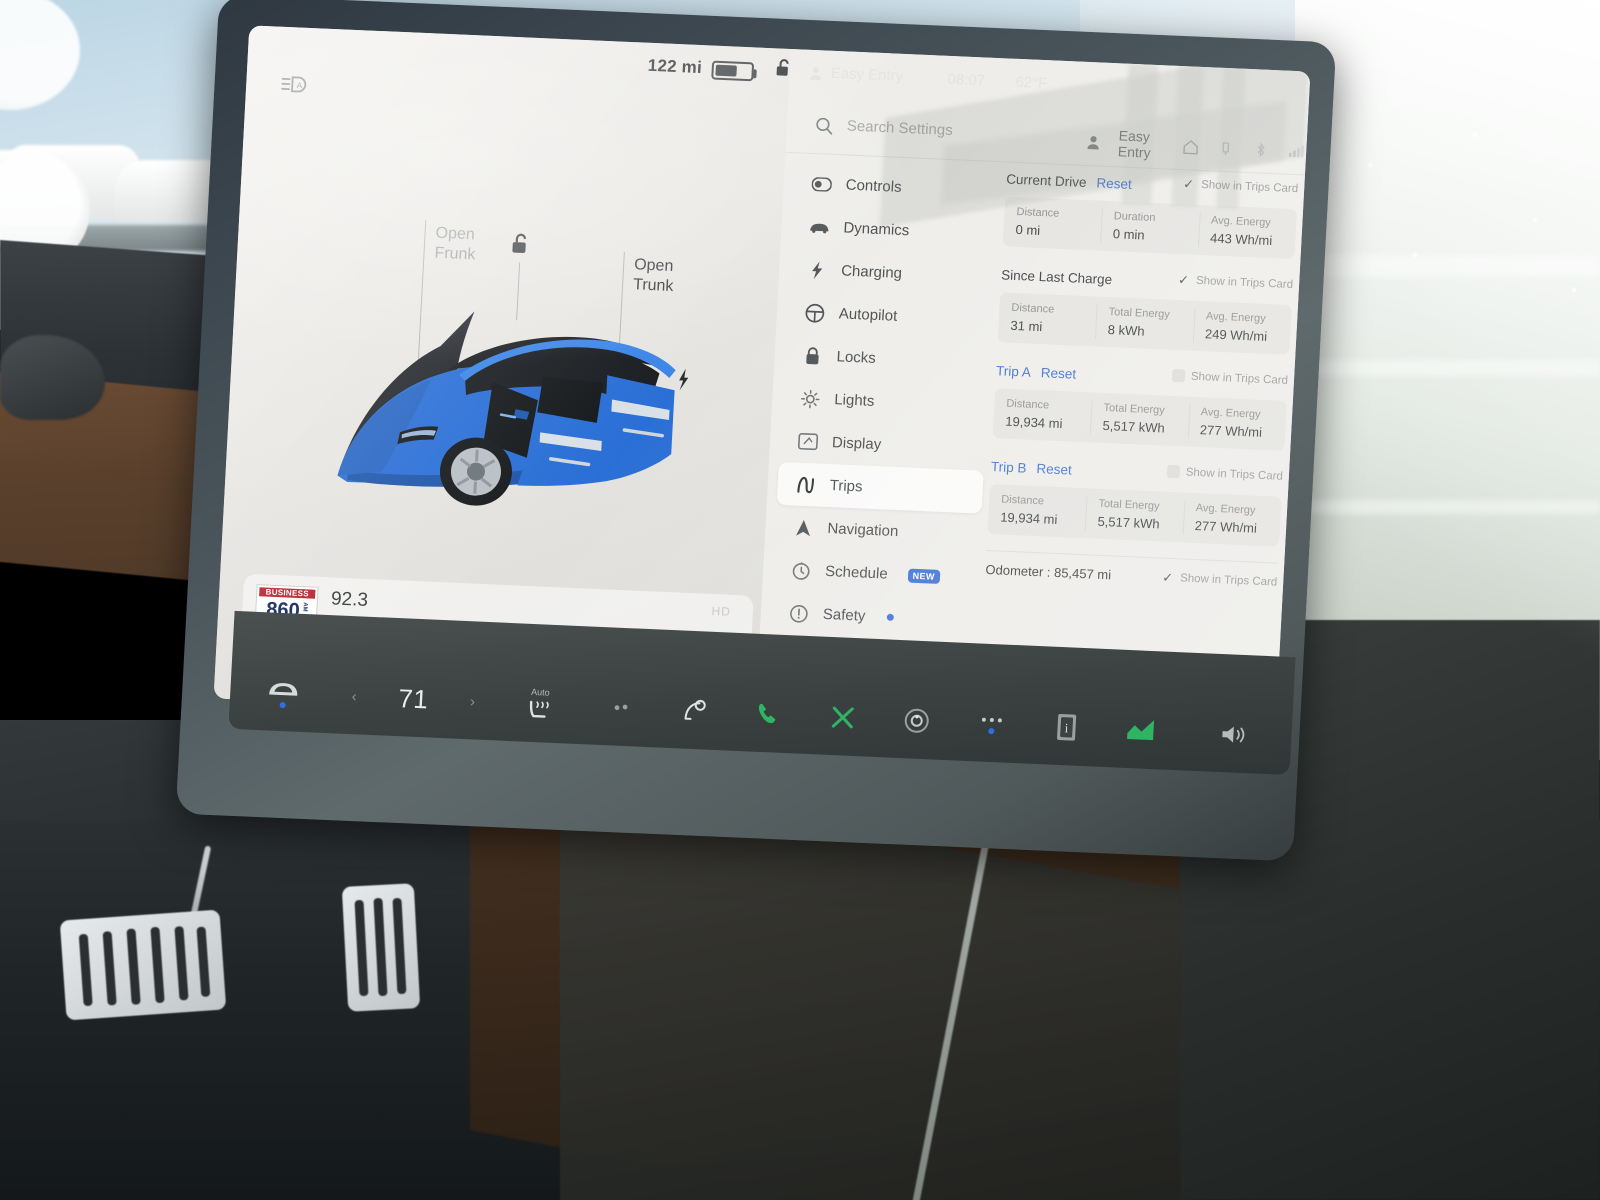  I want to click on search-input: Search Settings, so click(899, 128).